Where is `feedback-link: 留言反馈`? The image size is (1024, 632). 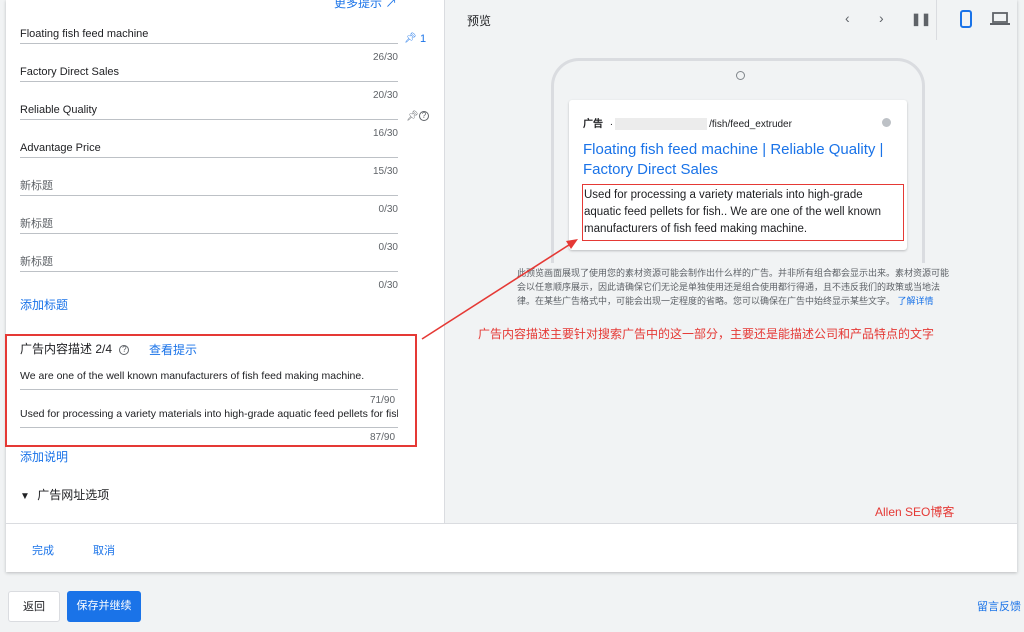
feedback-link: 留言反馈 is located at coordinates (999, 606).